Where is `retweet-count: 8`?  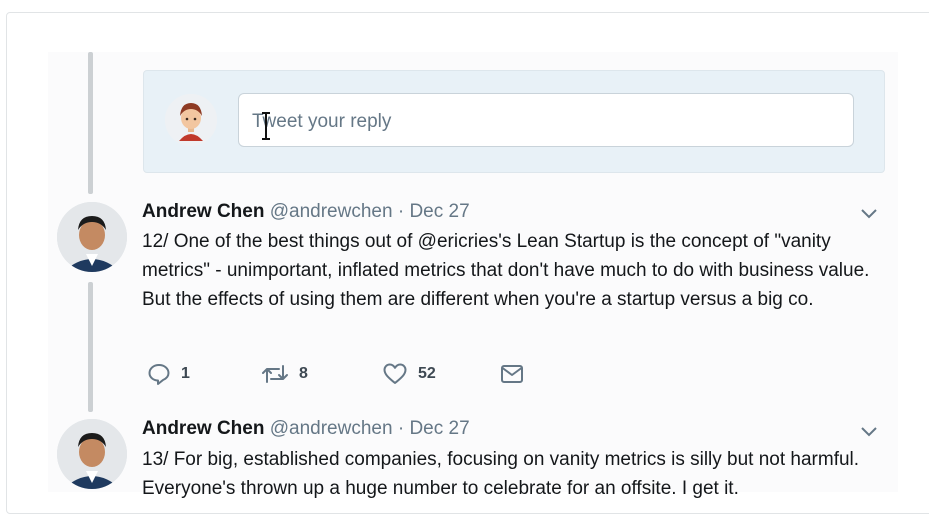 retweet-count: 8 is located at coordinates (303, 373).